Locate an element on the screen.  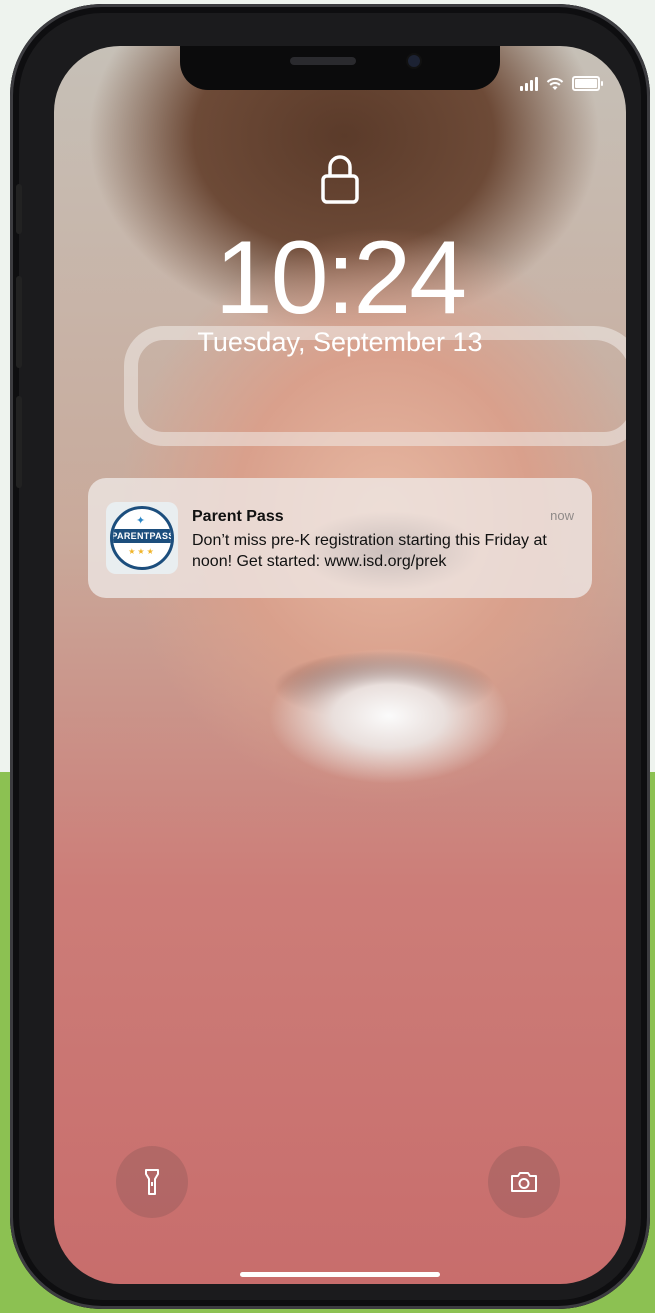
front-camera is located at coordinates (414, 61).